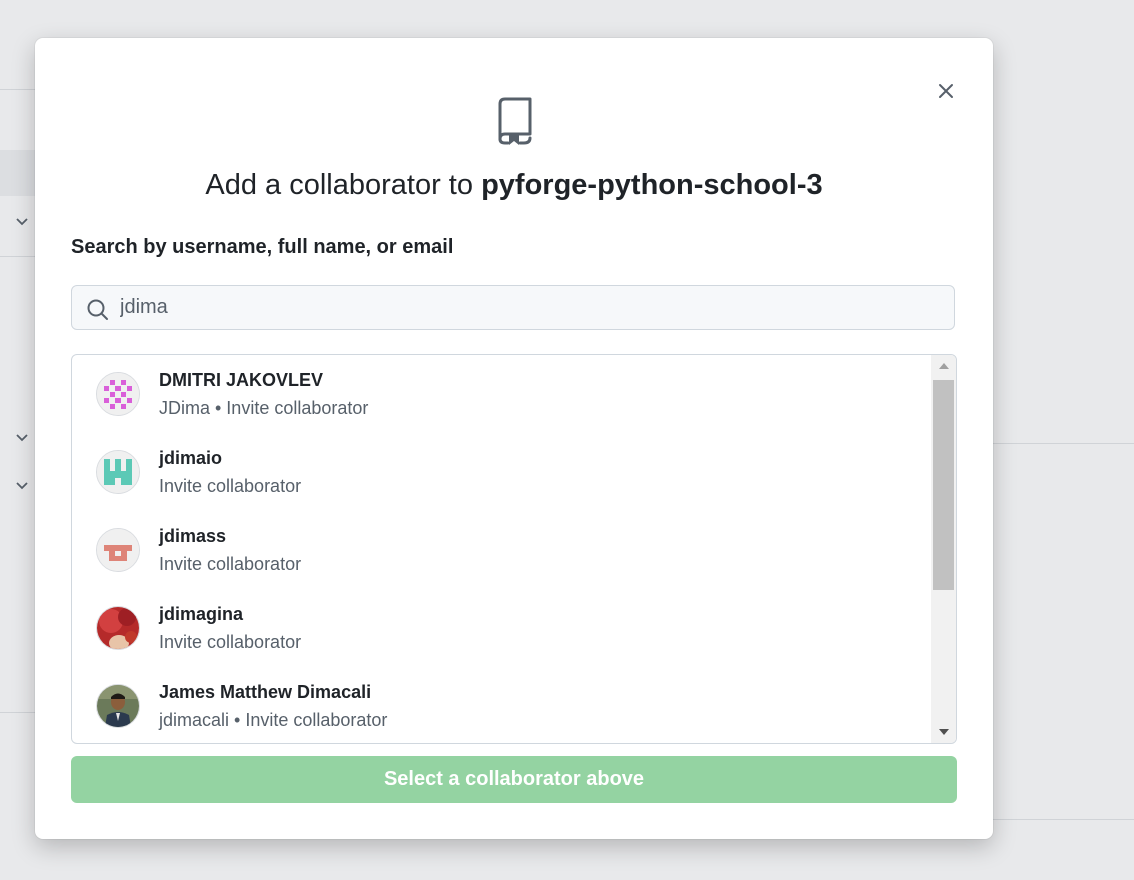 Image resolution: width=1134 pixels, height=880 pixels. I want to click on search-field, so click(513, 307).